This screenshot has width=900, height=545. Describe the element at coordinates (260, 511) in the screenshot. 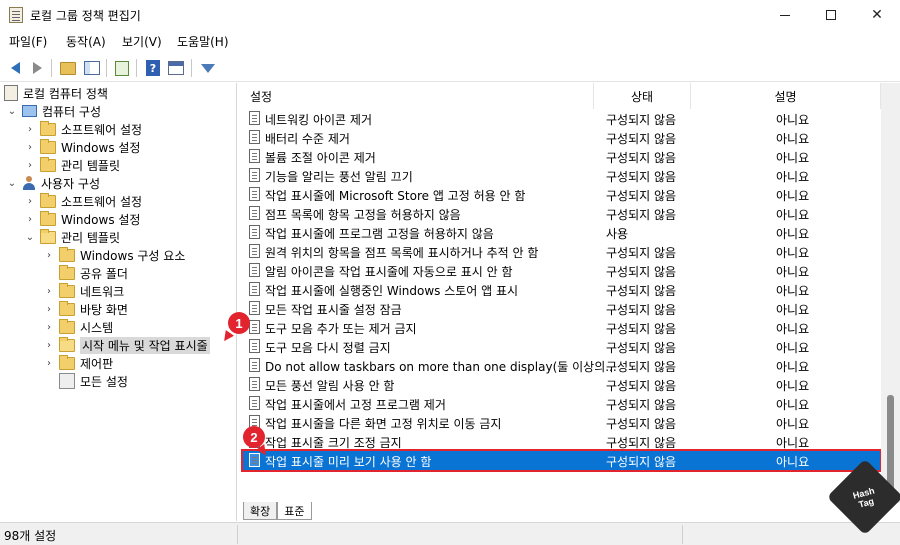

I see `tab-extended: 확장` at that location.